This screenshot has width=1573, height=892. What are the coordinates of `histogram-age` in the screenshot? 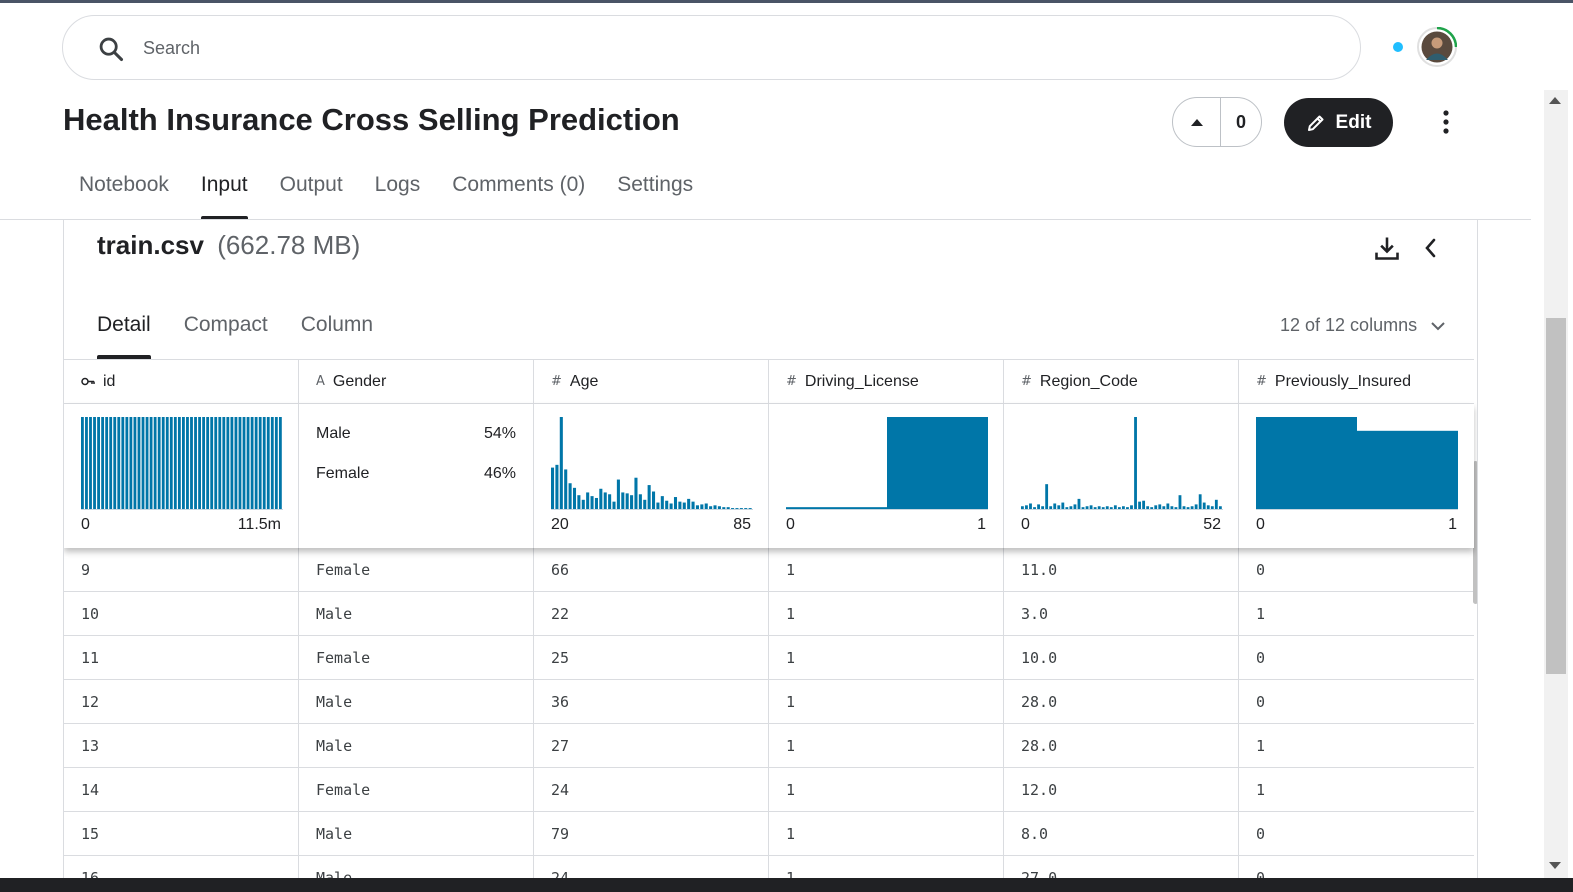 It's located at (652, 463).